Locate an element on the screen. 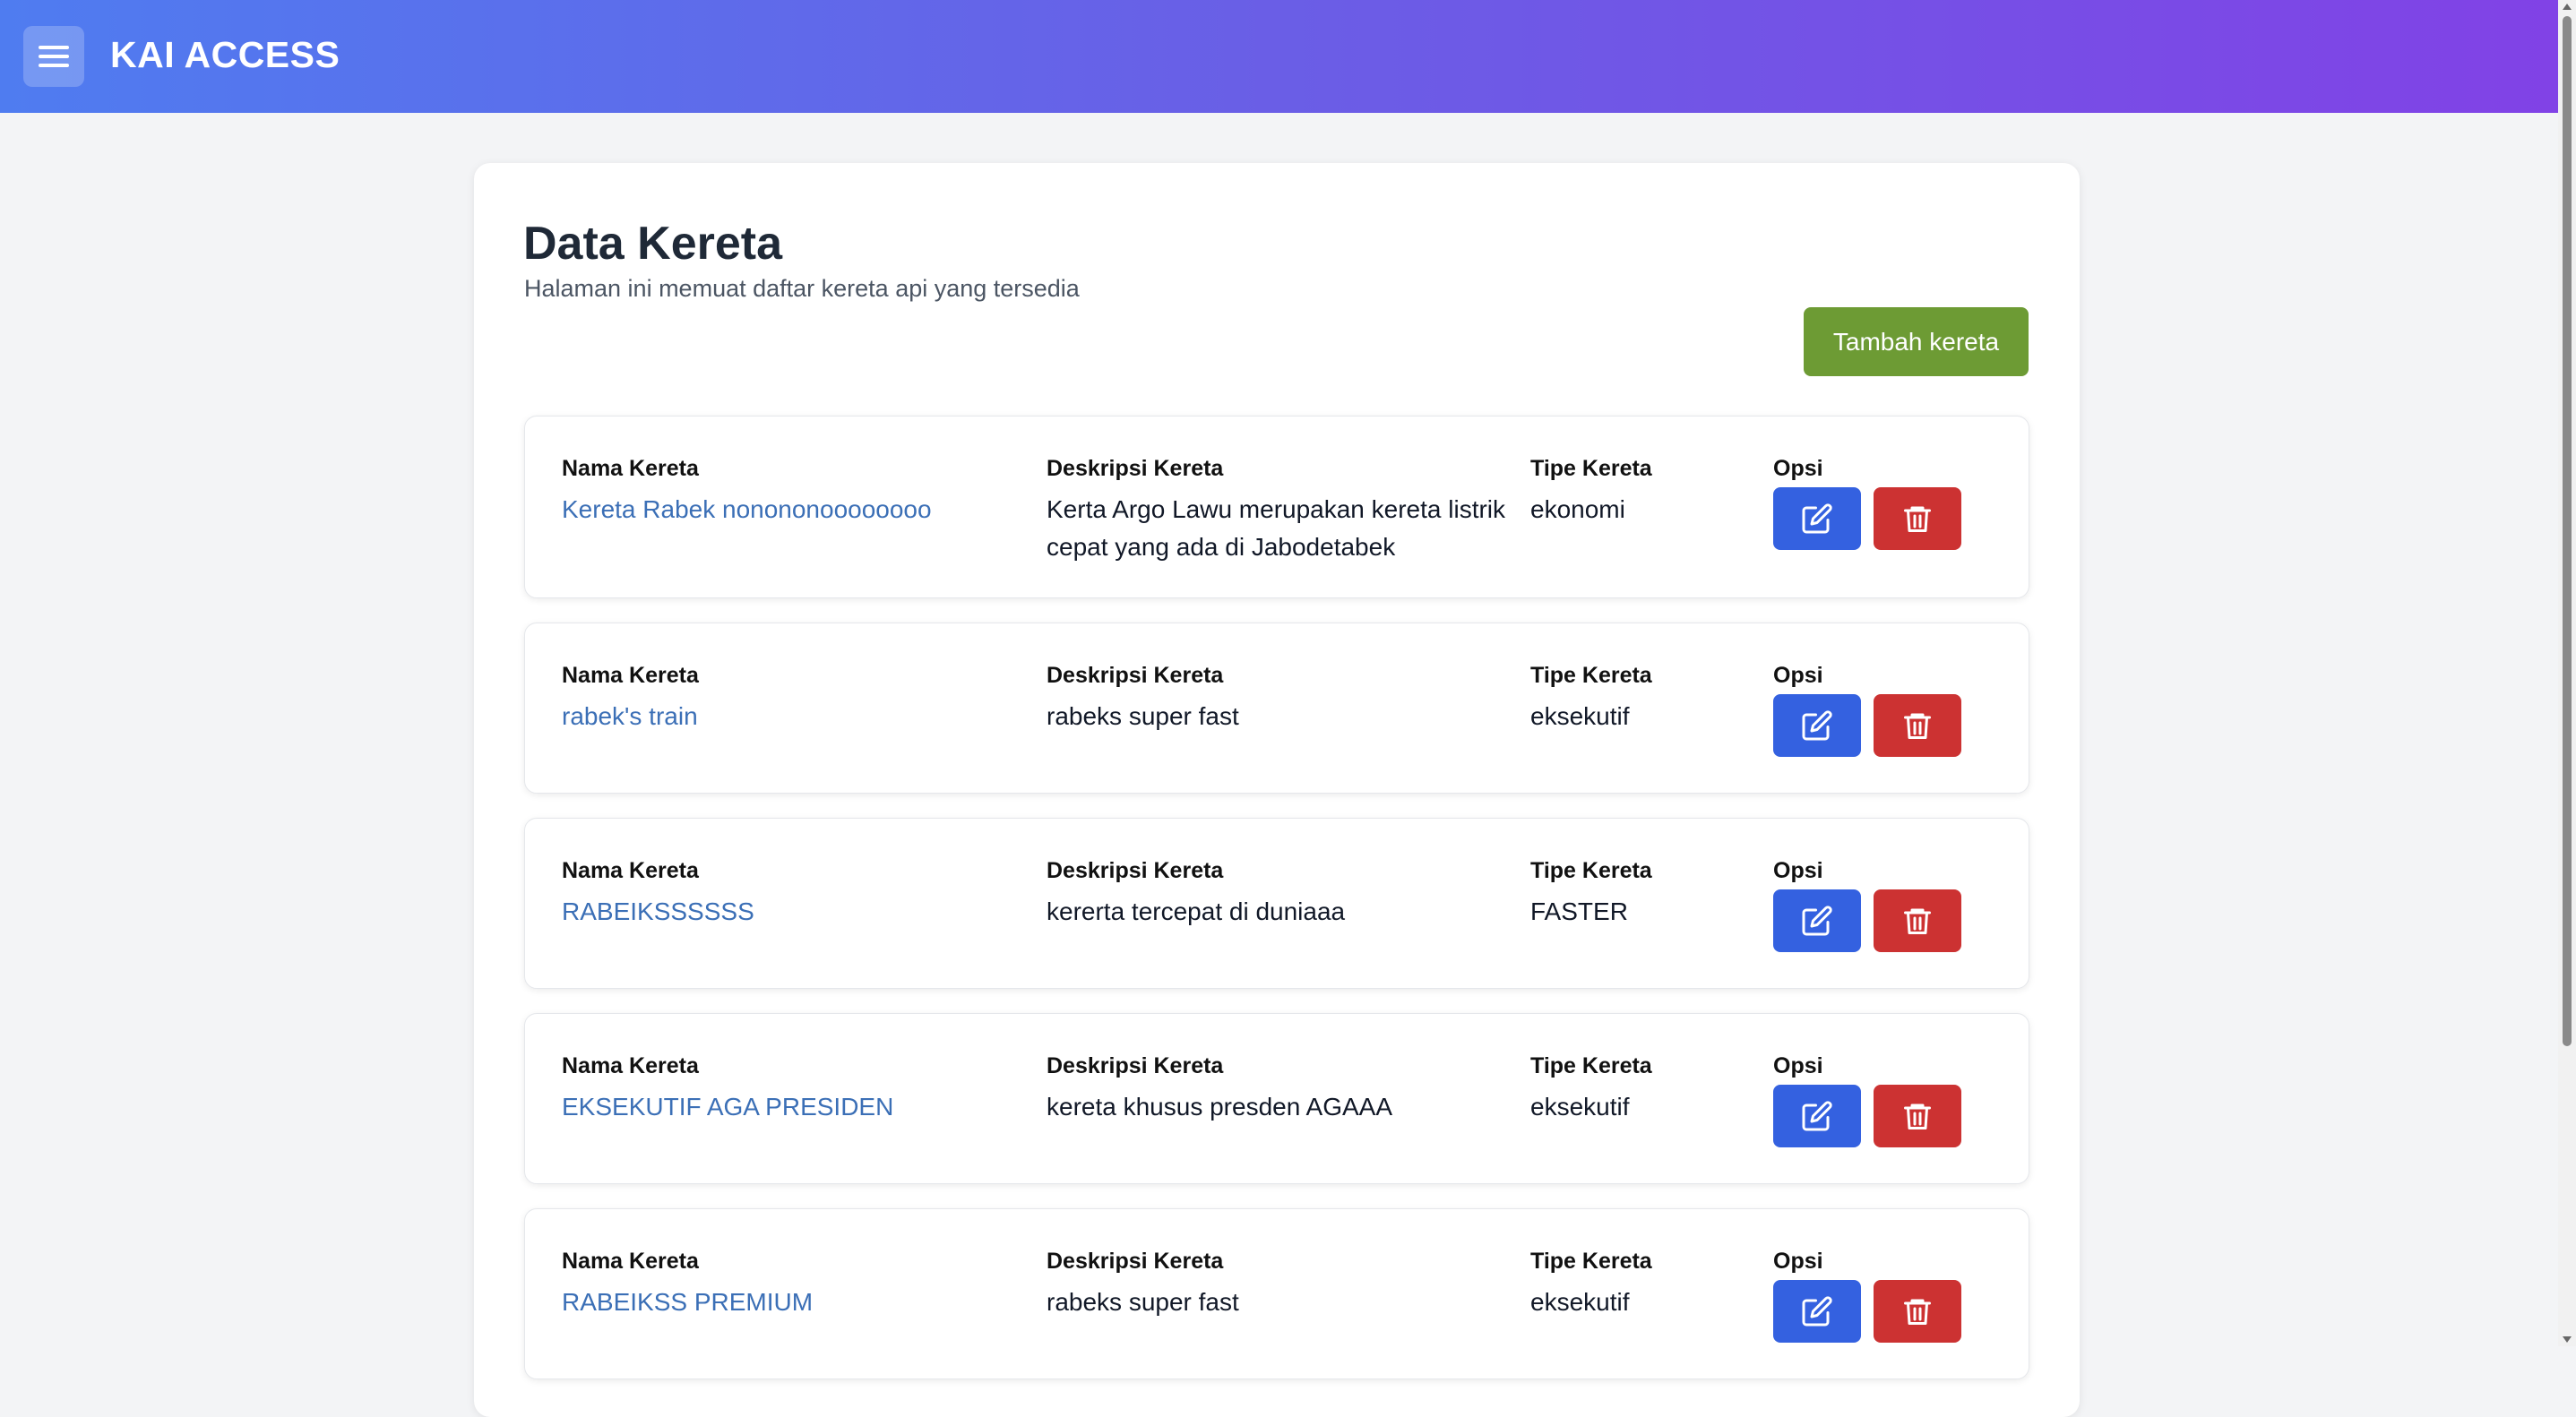  page-title: Data Kereta is located at coordinates (653, 244).